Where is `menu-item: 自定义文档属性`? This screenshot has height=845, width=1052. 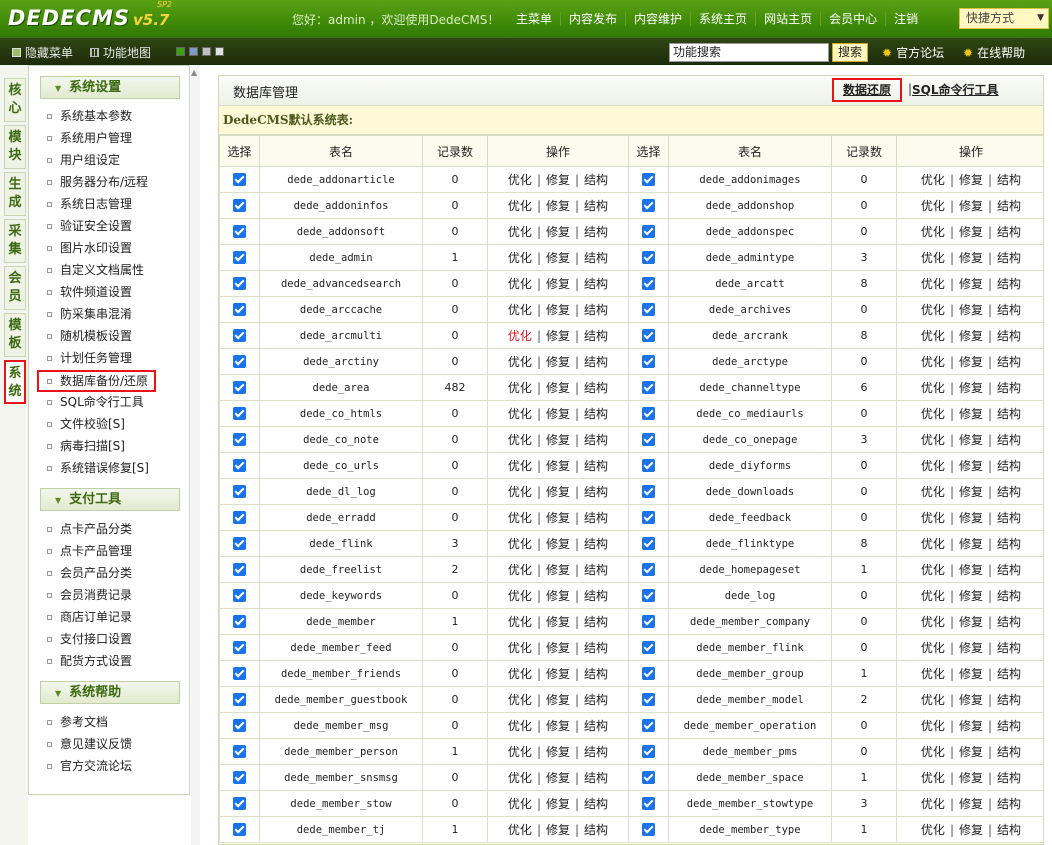 menu-item: 自定义文档属性 is located at coordinates (95, 270).